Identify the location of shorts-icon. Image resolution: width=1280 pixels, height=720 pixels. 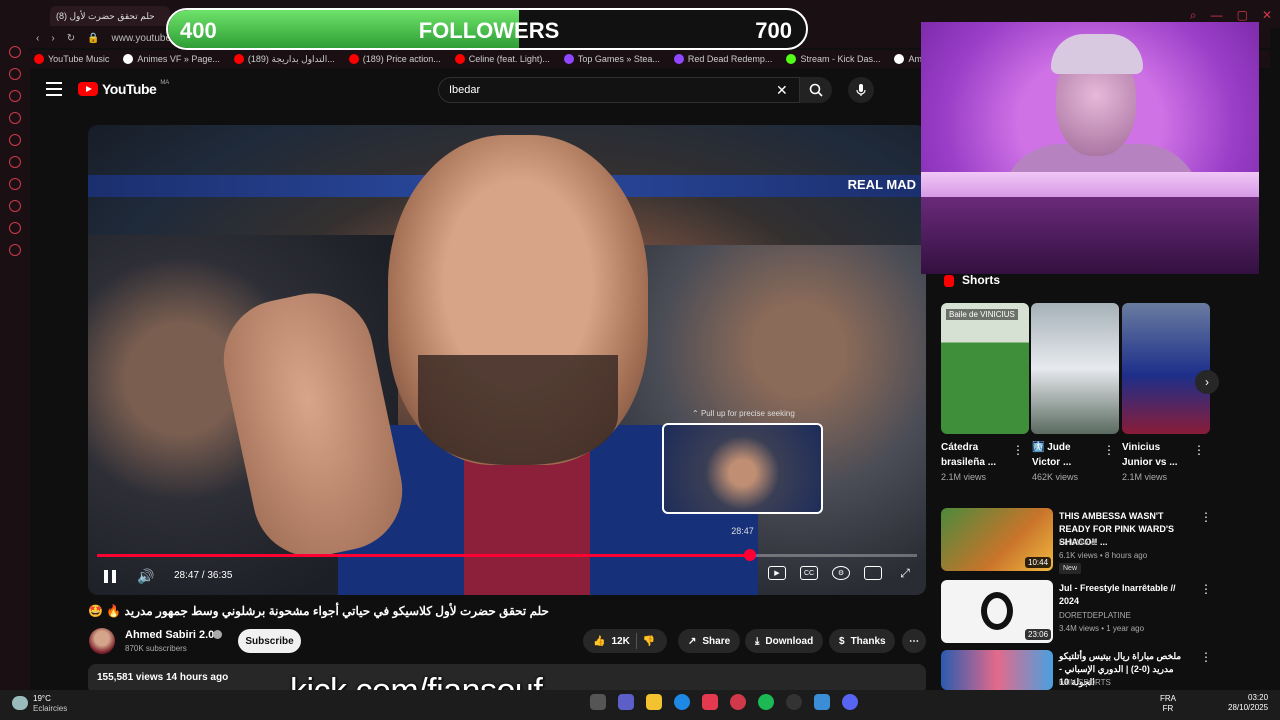
(949, 281).